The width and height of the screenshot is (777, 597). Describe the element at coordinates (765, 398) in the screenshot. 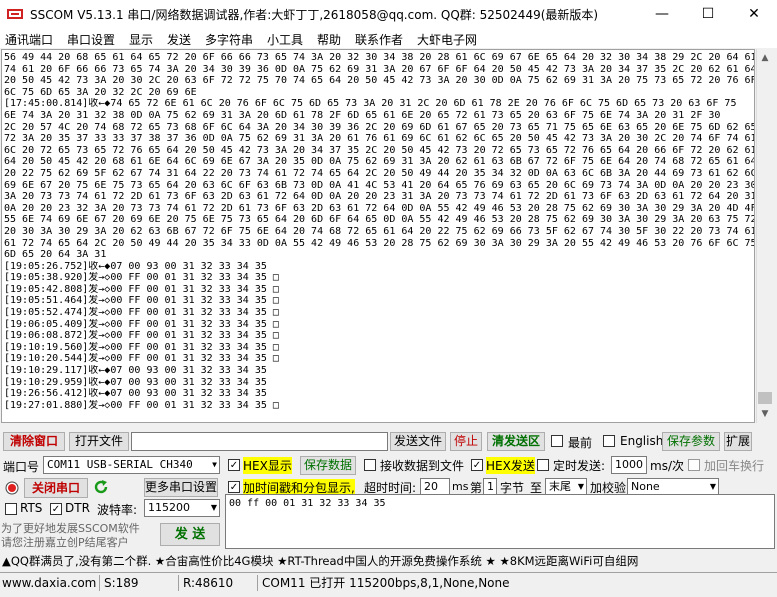

I see `scroll-thumb` at that location.